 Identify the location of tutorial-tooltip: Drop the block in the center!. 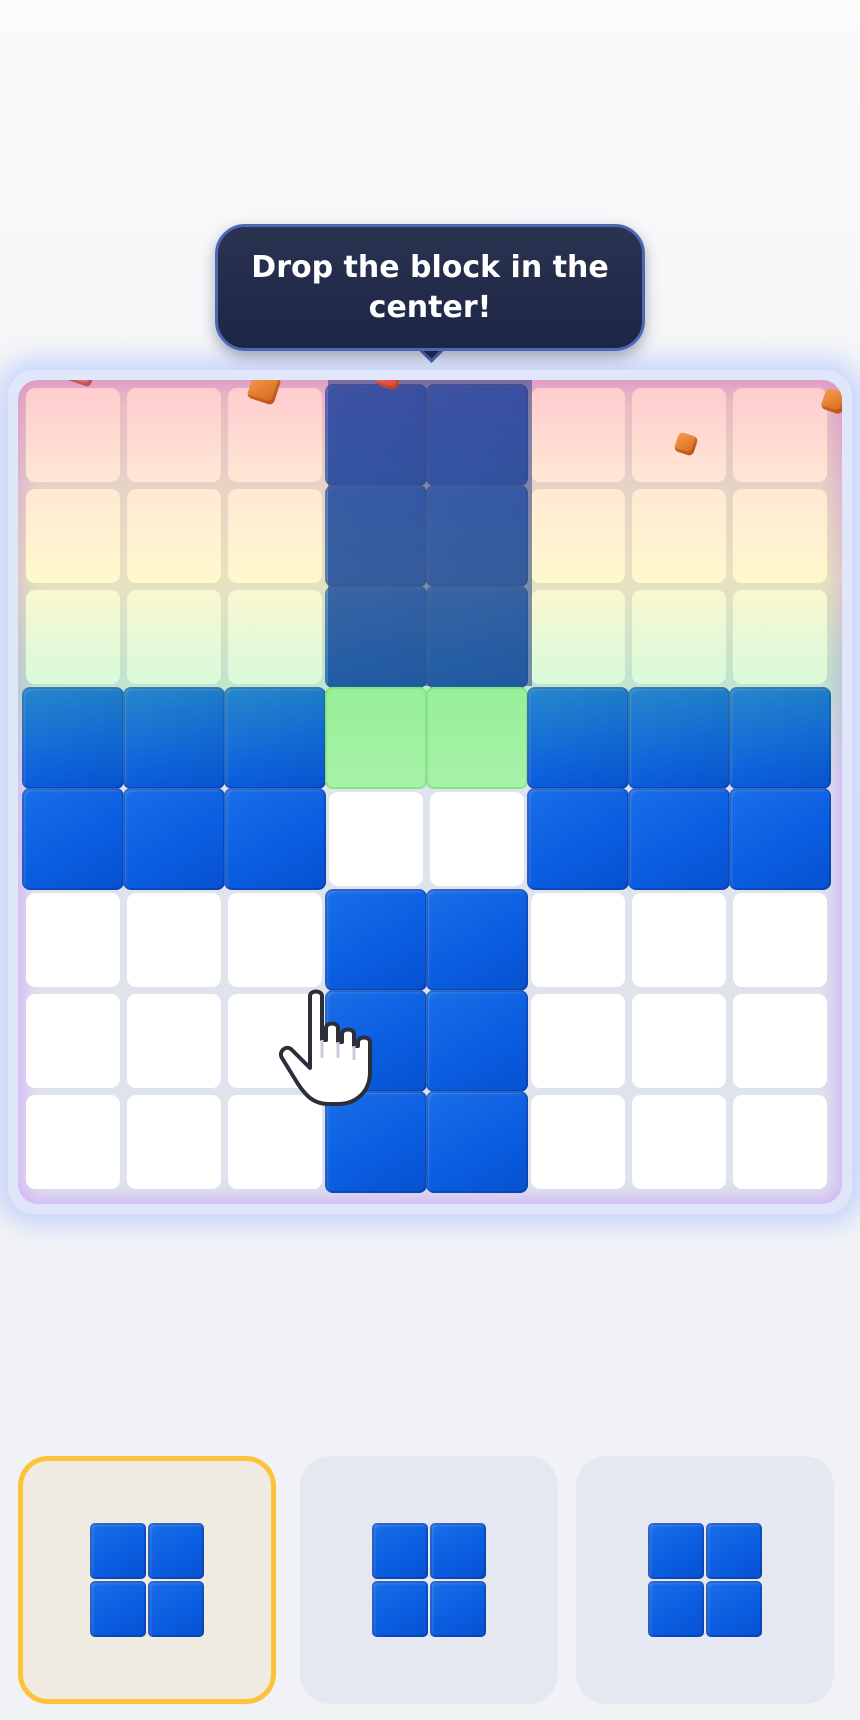
(430, 287).